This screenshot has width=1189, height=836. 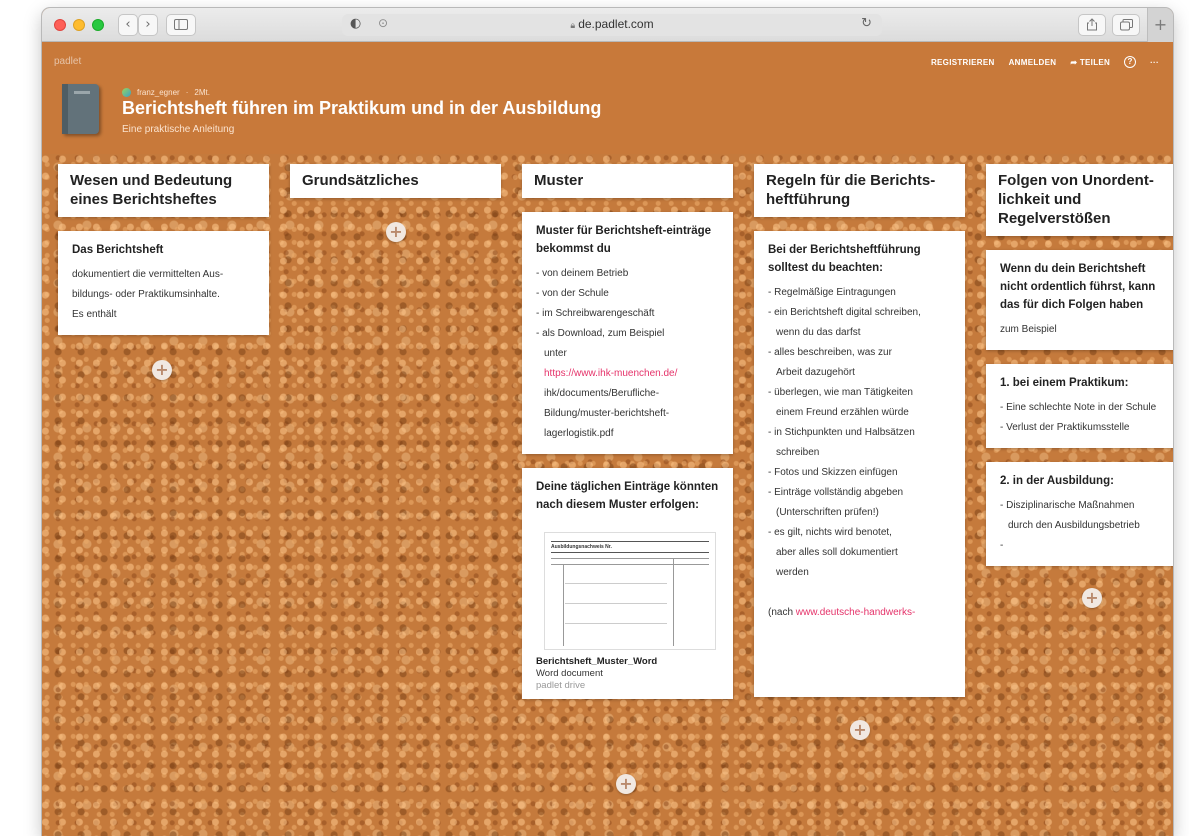 What do you see at coordinates (595, 313) in the screenshot?
I see `post-line: - im Schreibwarengeschäft` at bounding box center [595, 313].